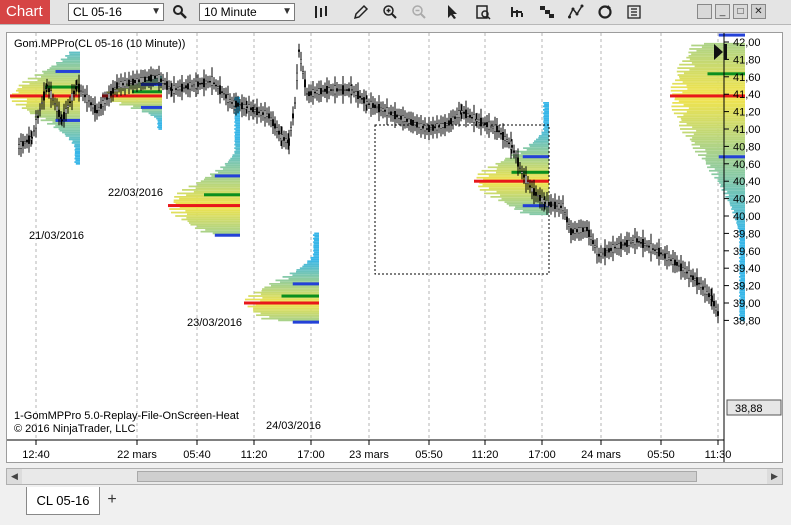 This screenshot has height=525, width=791. What do you see at coordinates (634, 12) in the screenshot?
I see `properties-icon` at bounding box center [634, 12].